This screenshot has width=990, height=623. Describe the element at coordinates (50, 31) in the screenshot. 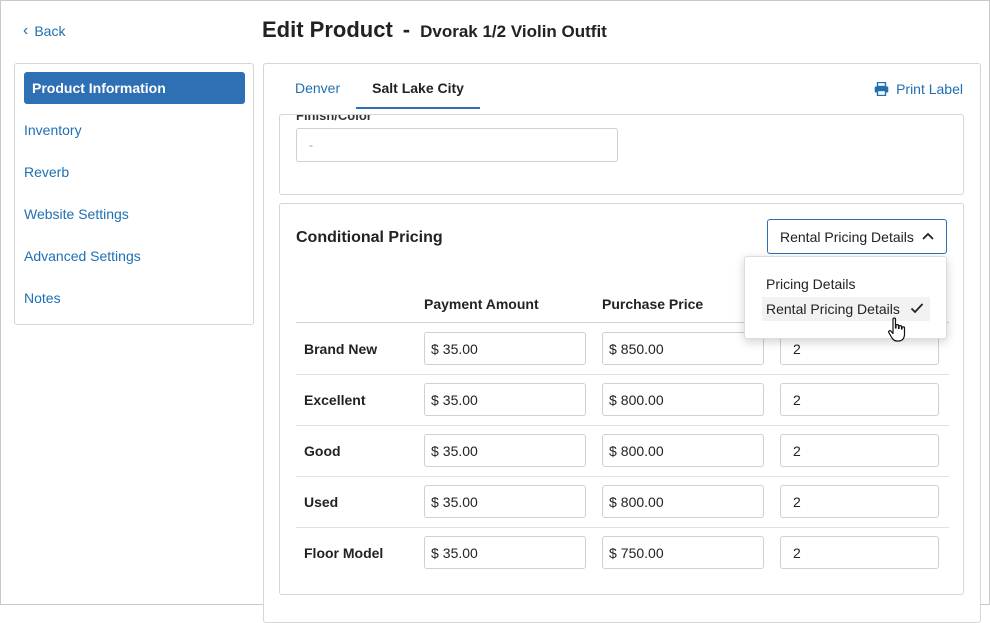

I see `back-label: Back` at that location.